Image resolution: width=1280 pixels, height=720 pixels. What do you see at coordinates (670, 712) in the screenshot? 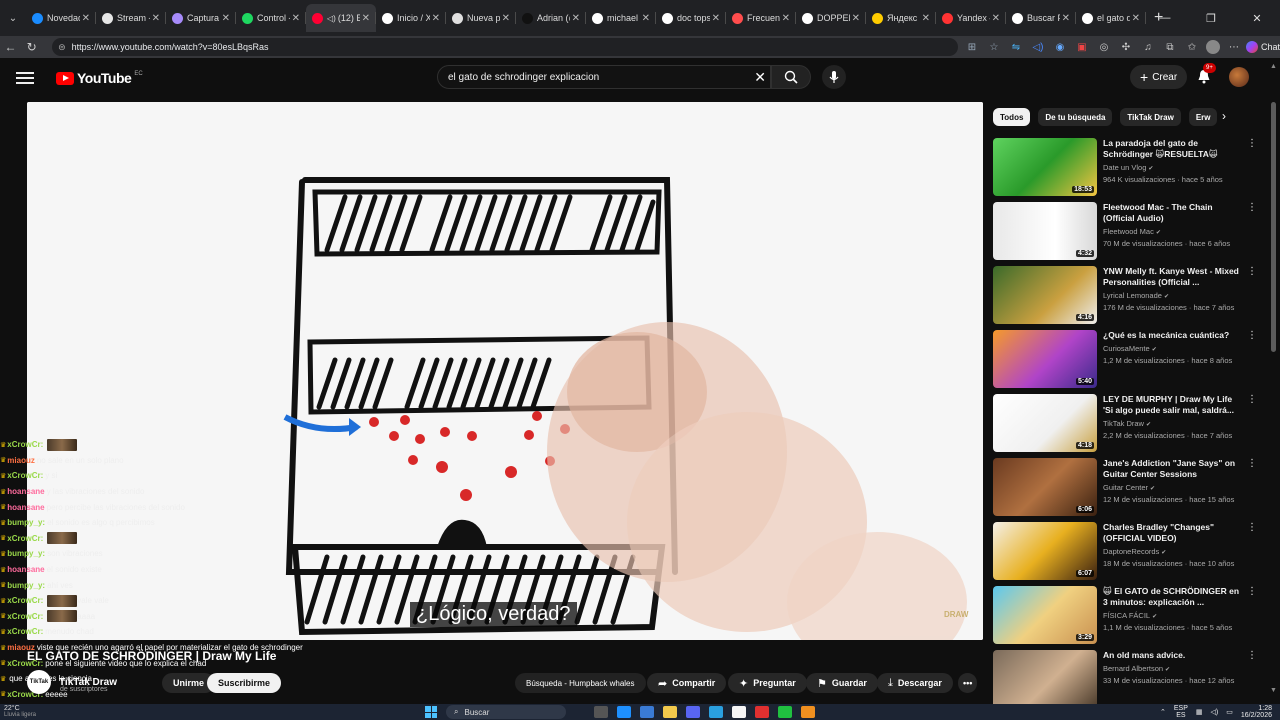
I see `file-explorer-icon` at bounding box center [670, 712].